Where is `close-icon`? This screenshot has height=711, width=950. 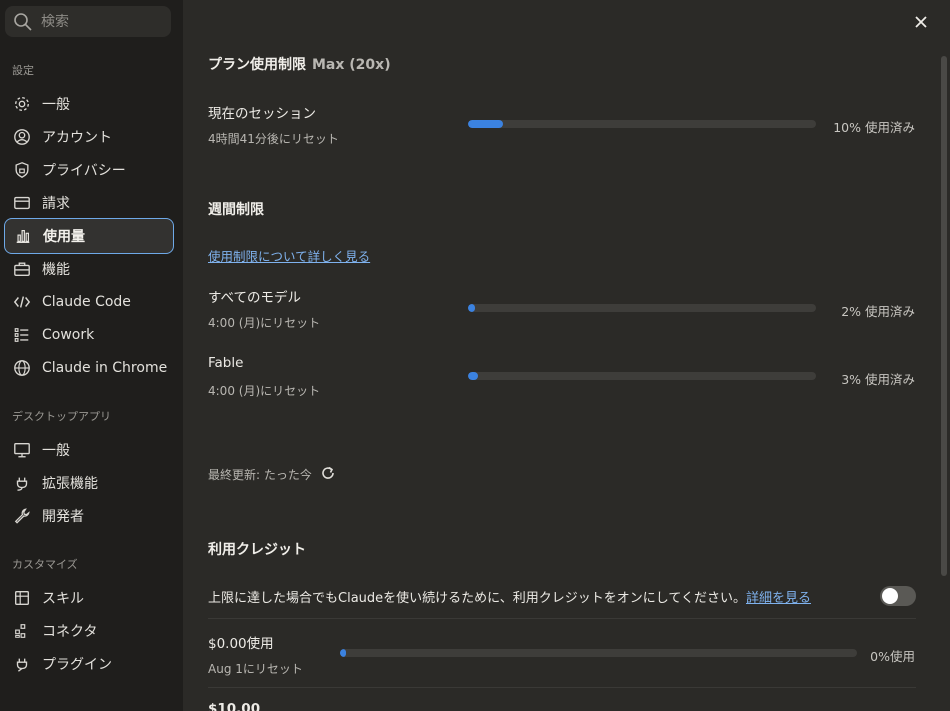
close-icon is located at coordinates (921, 22).